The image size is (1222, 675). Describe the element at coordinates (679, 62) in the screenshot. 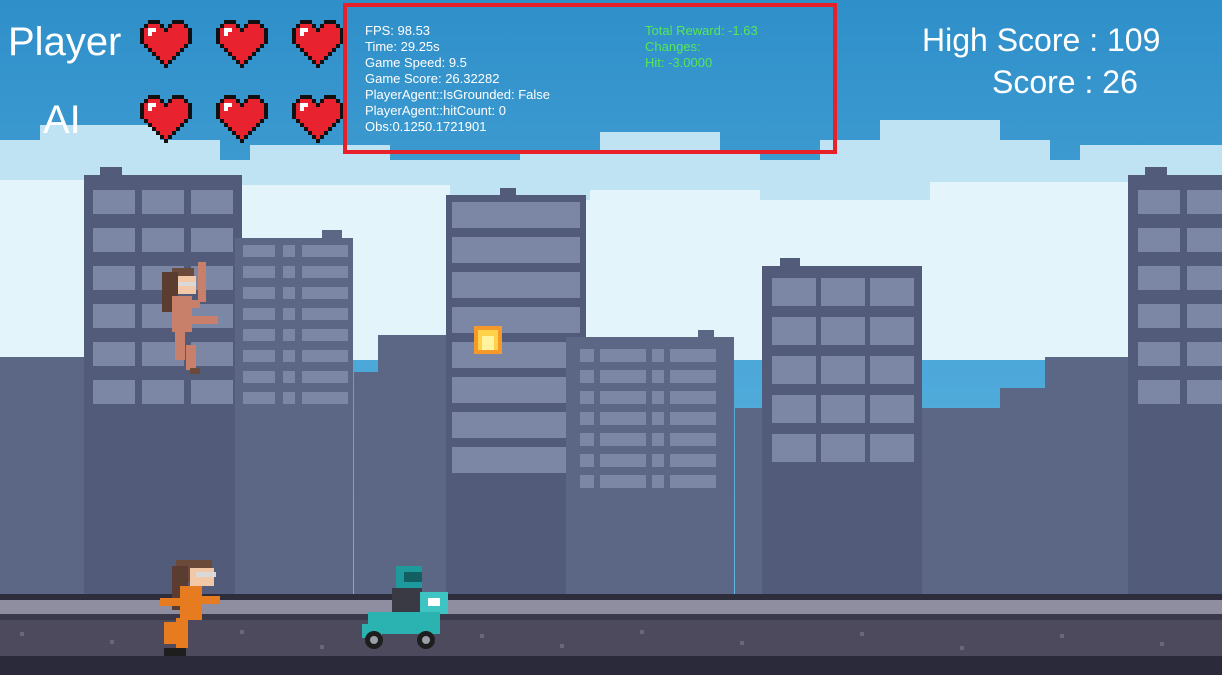

I see `debug-hit: Hit: -3.0000` at that location.